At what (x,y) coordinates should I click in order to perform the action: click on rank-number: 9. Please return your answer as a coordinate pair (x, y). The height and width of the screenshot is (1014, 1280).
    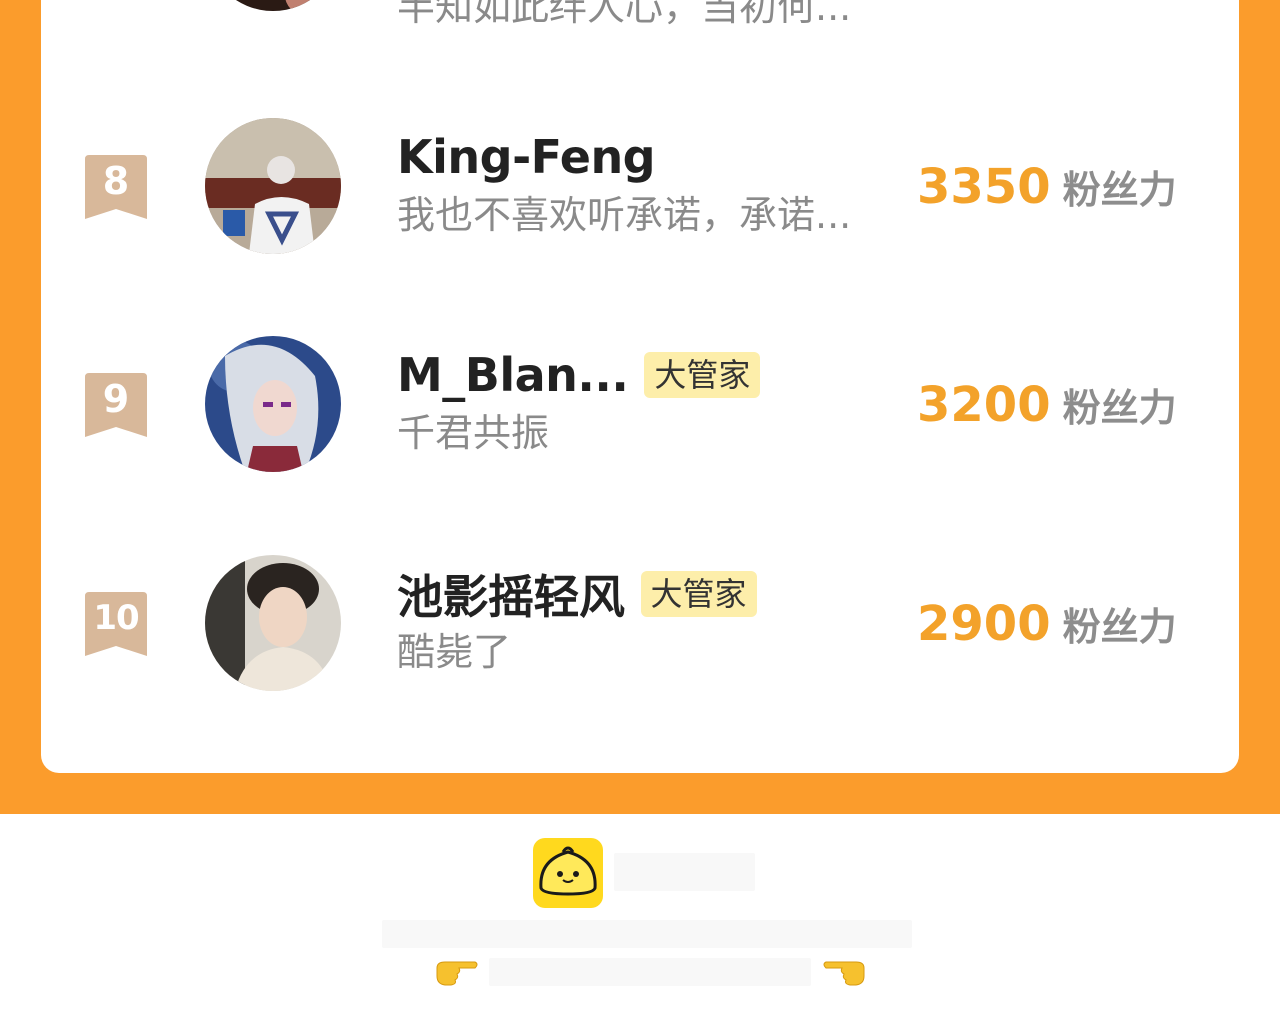
    Looking at the image, I should click on (116, 399).